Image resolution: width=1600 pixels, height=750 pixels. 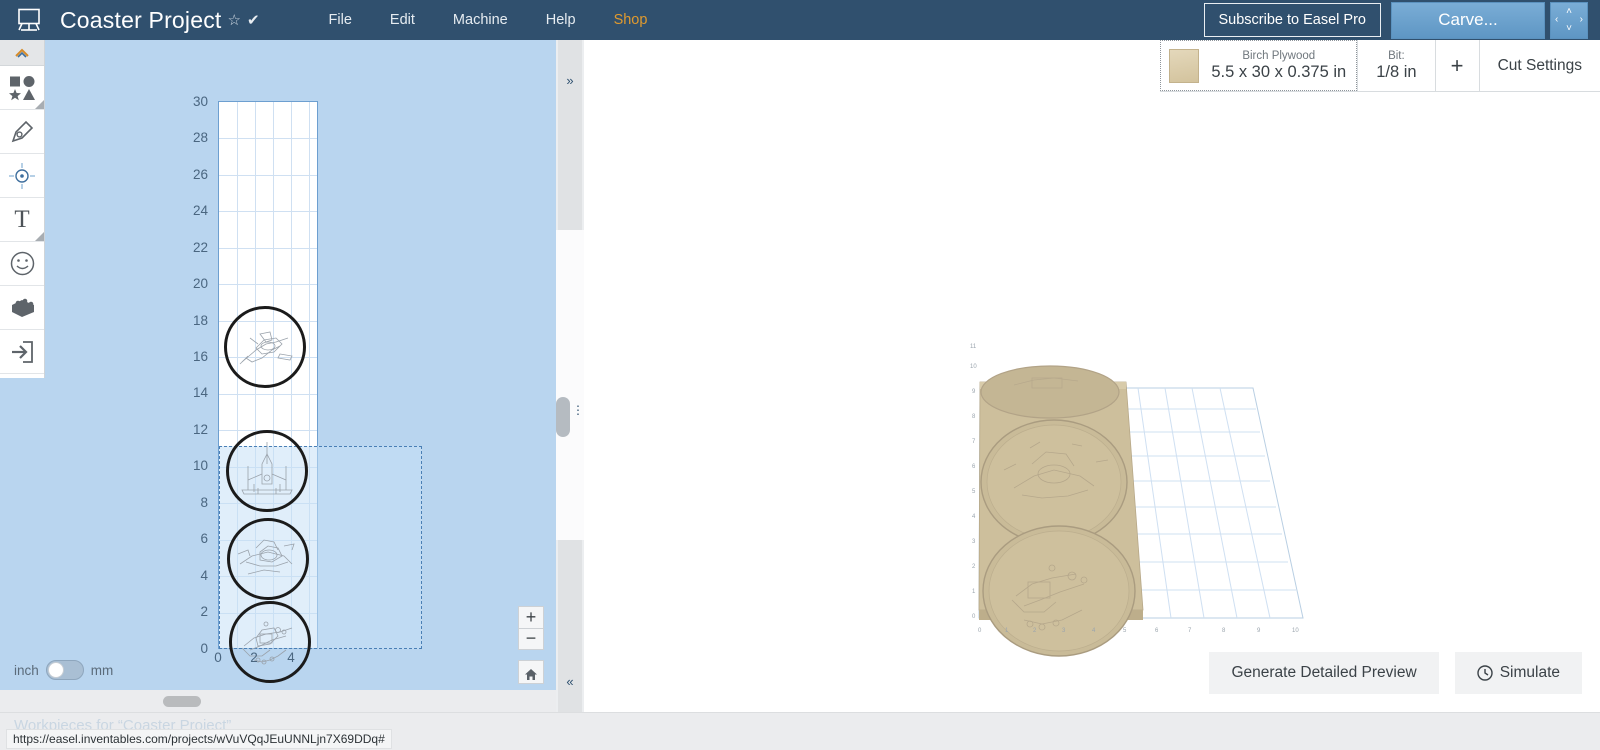 I want to click on y-tick-4: 4, so click(x=204, y=575).